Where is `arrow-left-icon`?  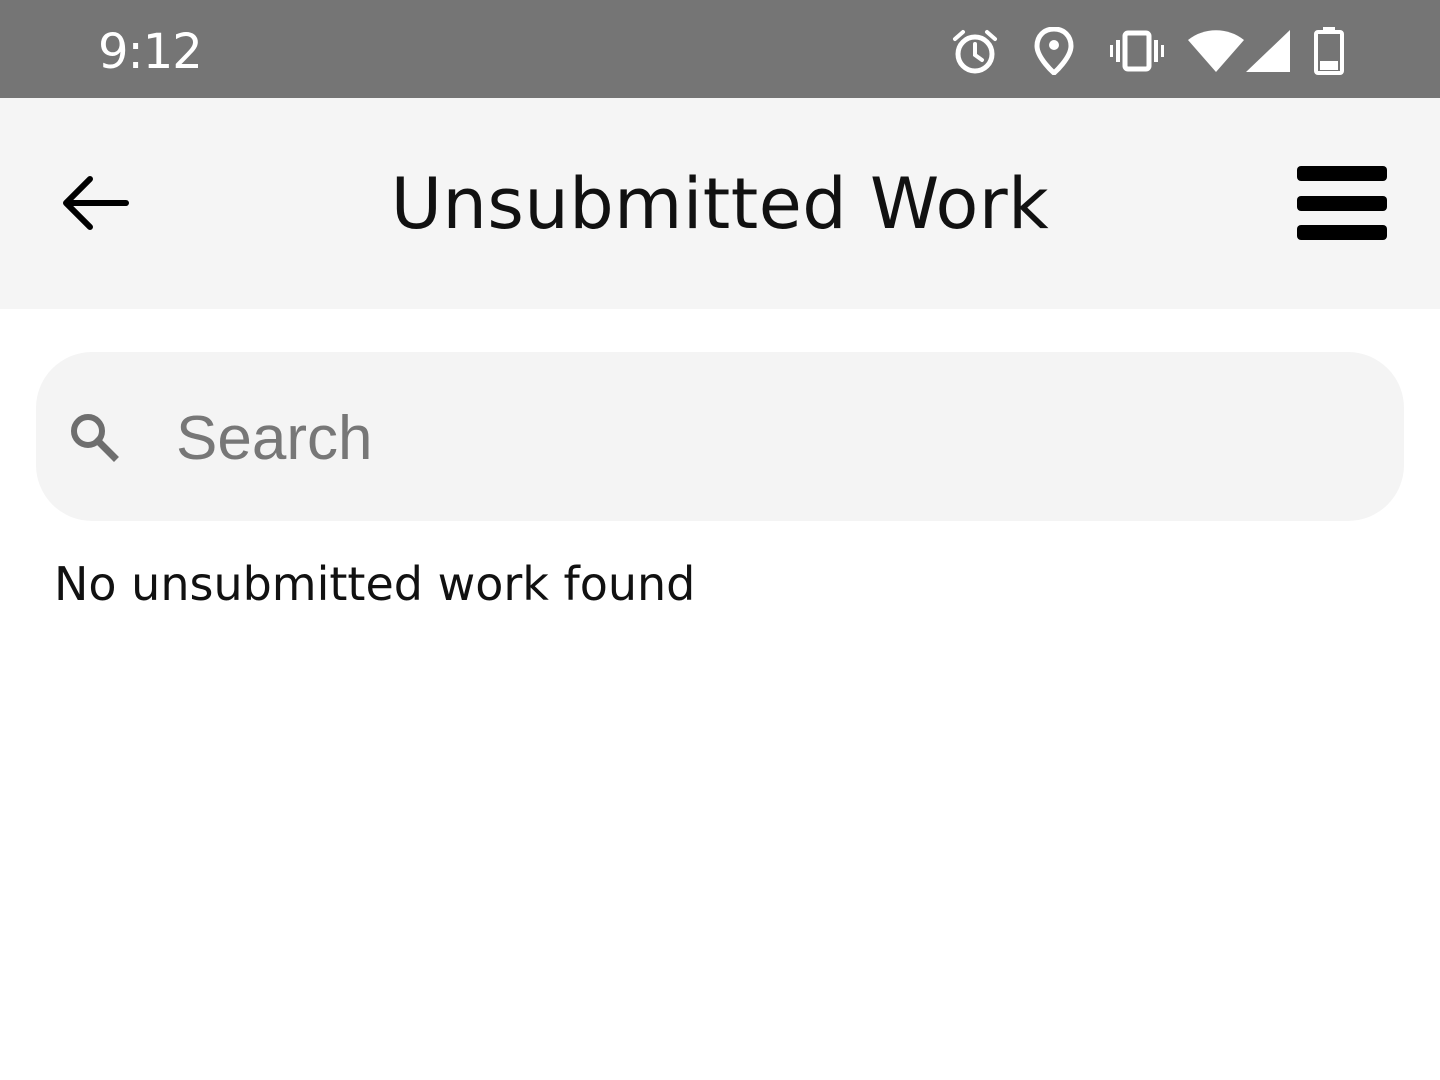
arrow-left-icon is located at coordinates (96, 203).